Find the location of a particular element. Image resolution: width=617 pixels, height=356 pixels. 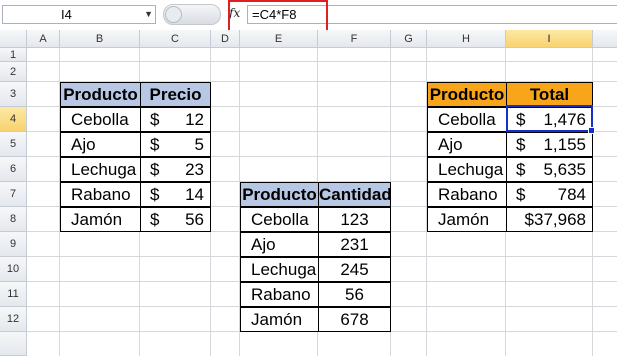

price-table-header-producto: Producto is located at coordinates (100, 94).